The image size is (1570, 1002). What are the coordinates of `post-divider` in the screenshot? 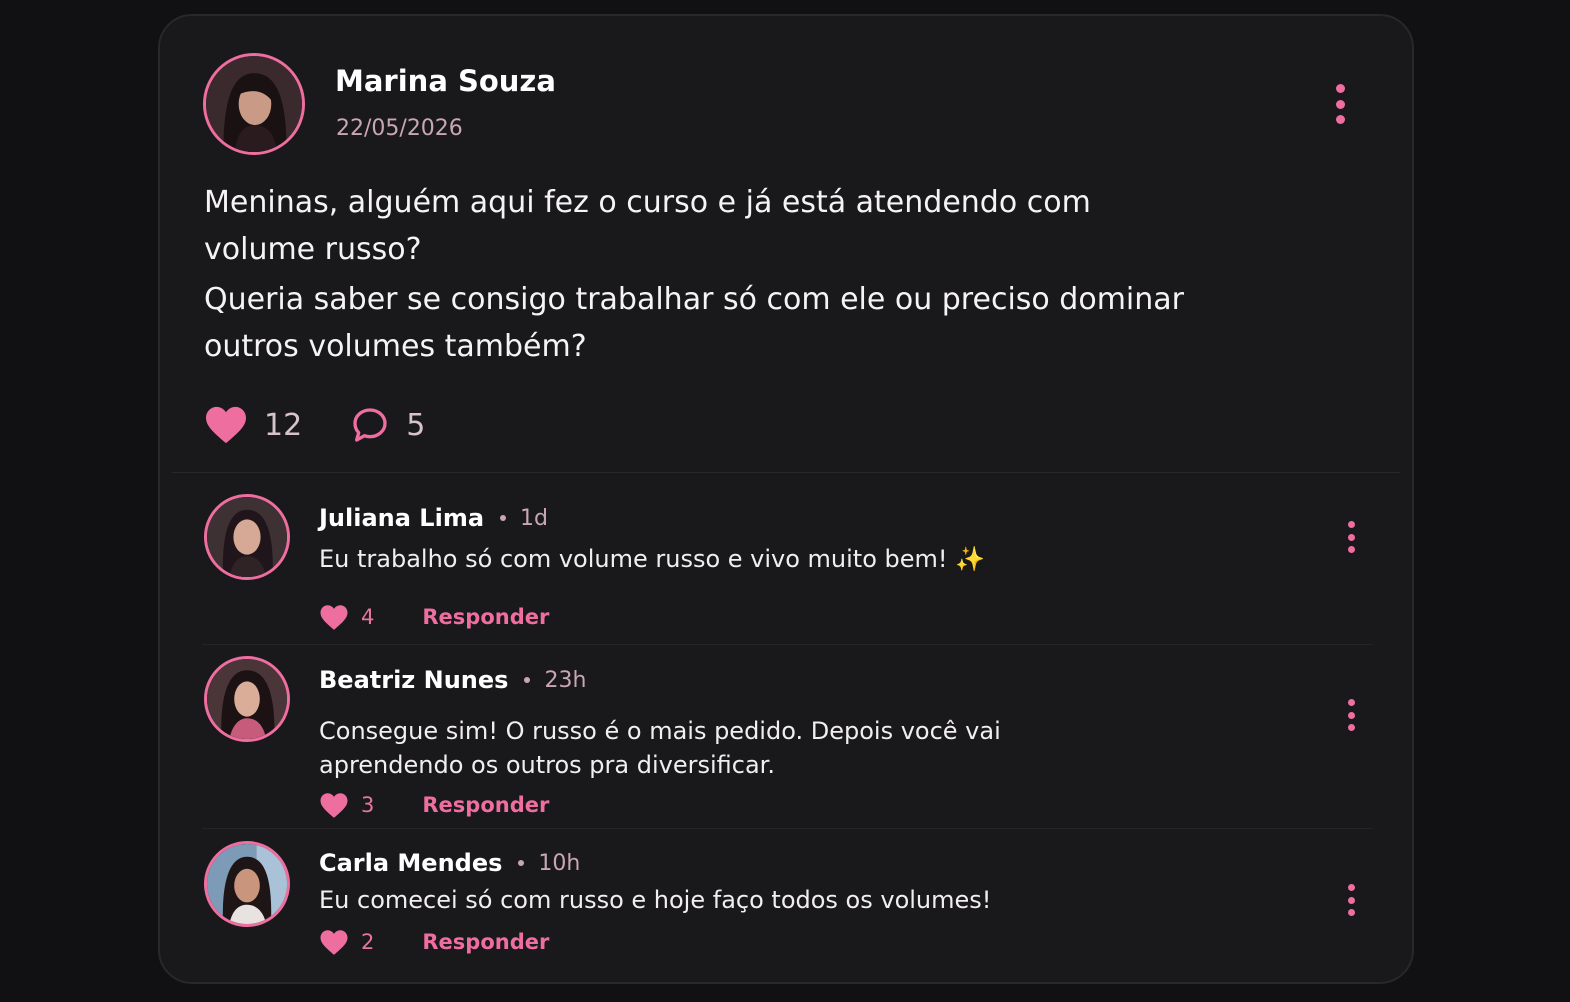 It's located at (786, 472).